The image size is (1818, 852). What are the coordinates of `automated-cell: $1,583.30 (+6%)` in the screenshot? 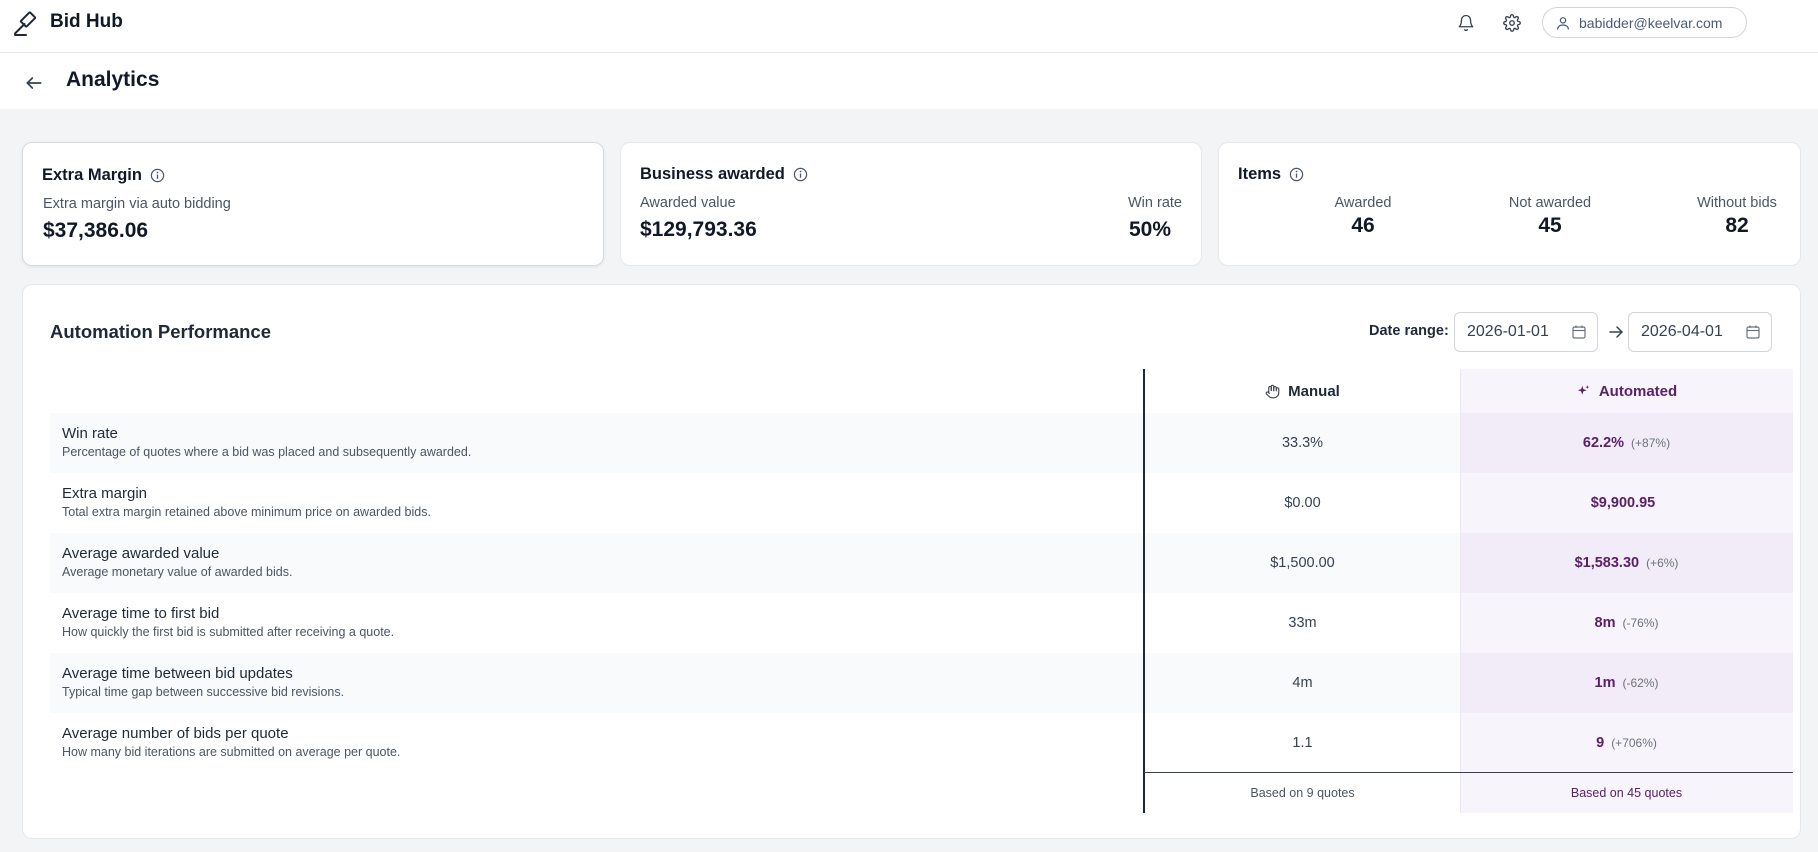 It's located at (1626, 563).